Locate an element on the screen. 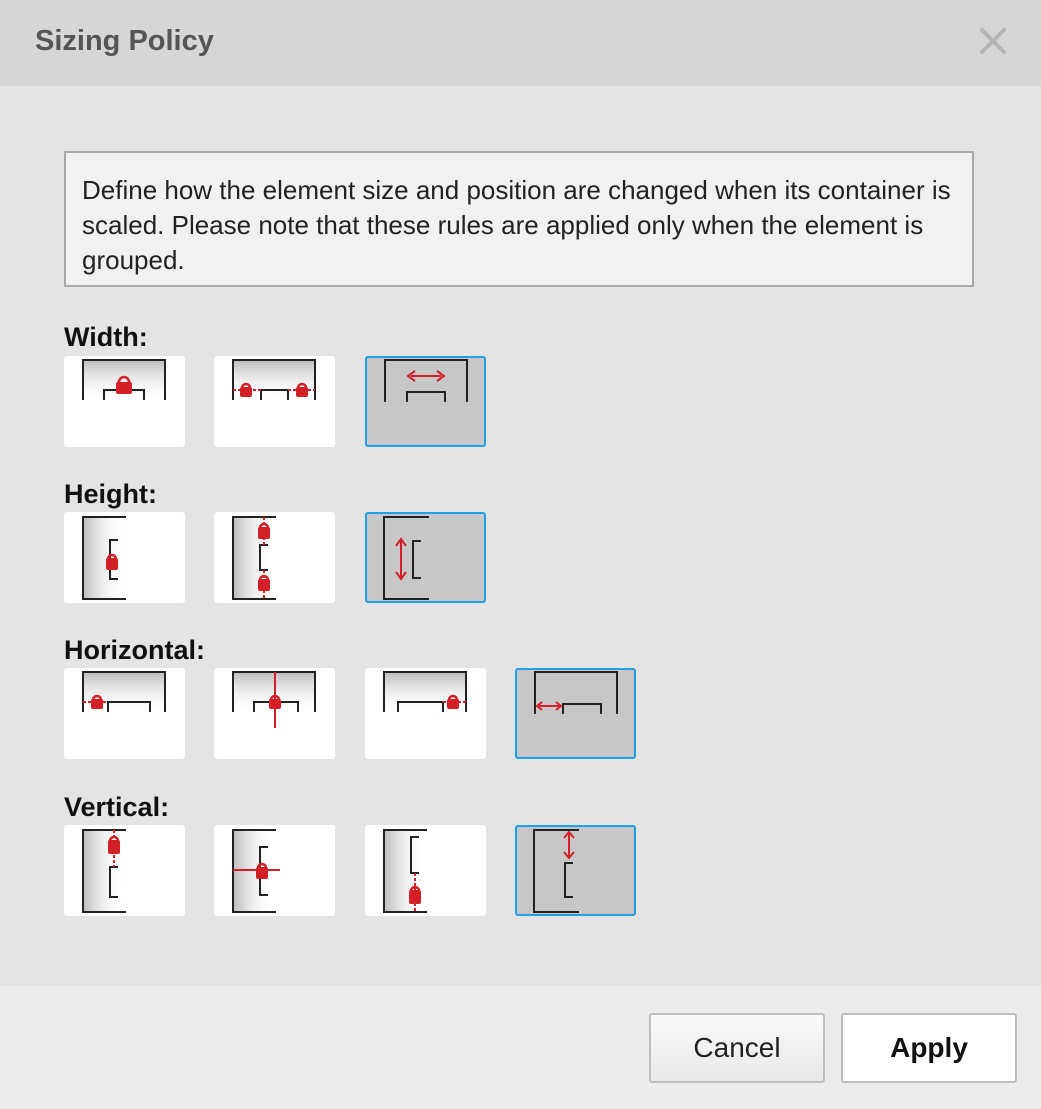  height-label: Height: is located at coordinates (110, 494).